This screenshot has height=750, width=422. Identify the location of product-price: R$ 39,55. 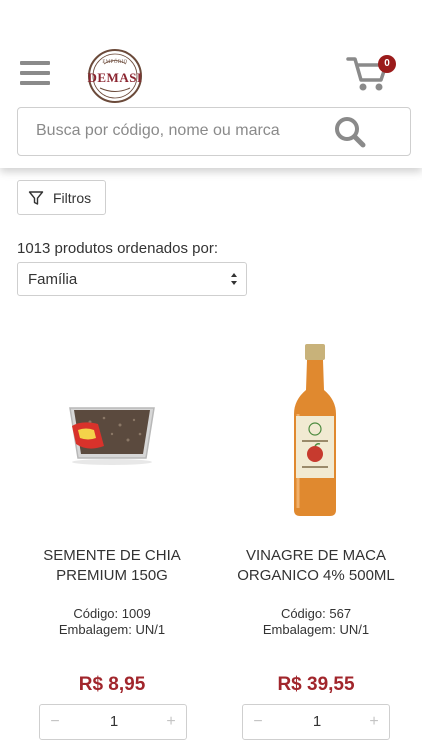
(316, 684).